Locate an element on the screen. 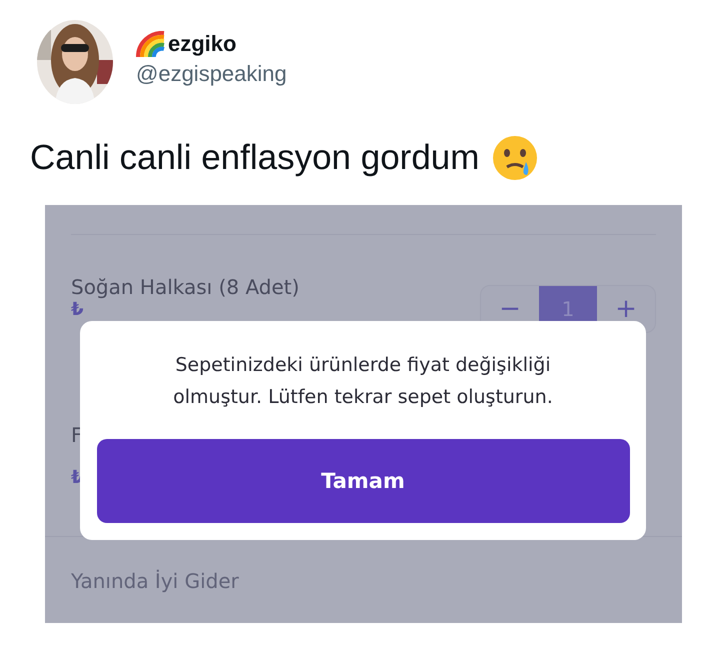 The image size is (720, 659). section-title: Yanında İyi Gider is located at coordinates (155, 580).